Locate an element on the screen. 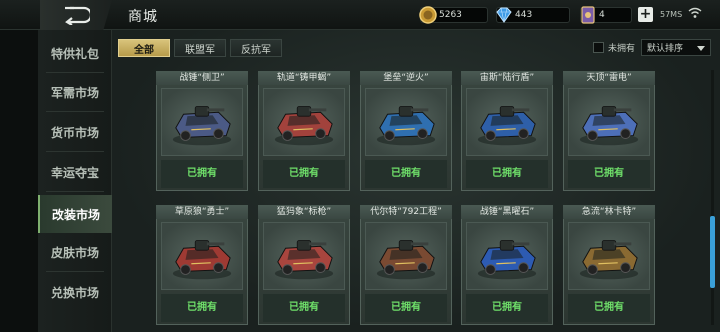  gold-currency: 5263 is located at coordinates (453, 15).